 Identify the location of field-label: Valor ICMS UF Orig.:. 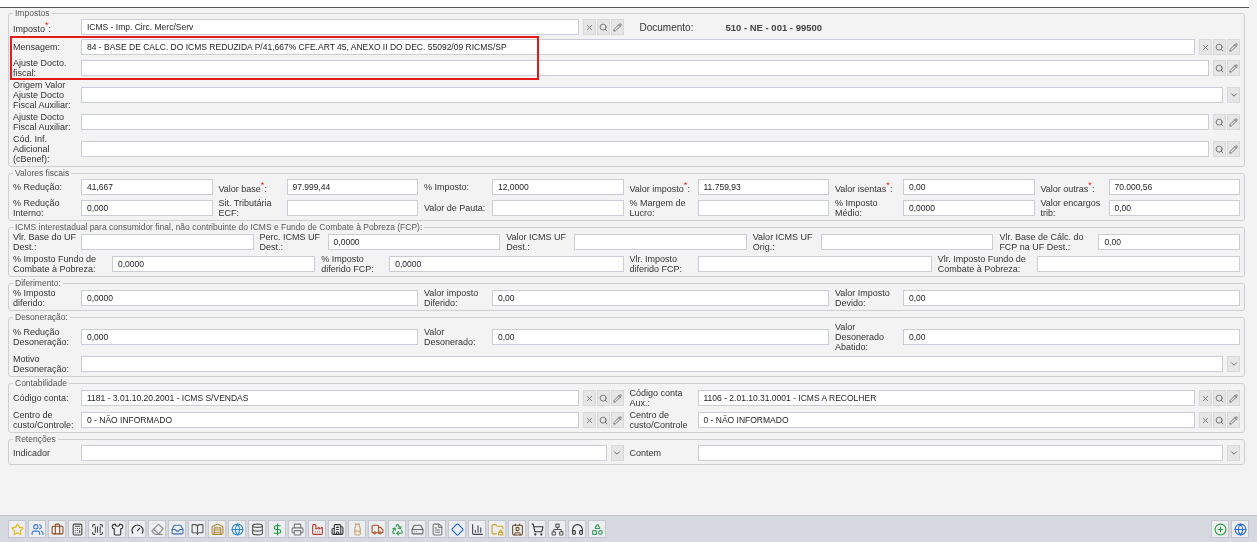
(783, 242).